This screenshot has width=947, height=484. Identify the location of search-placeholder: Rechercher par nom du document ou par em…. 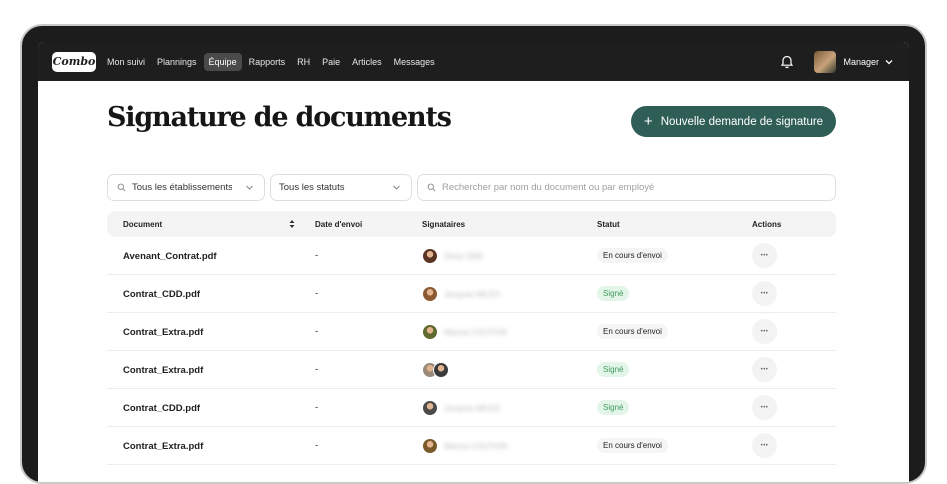
(548, 187).